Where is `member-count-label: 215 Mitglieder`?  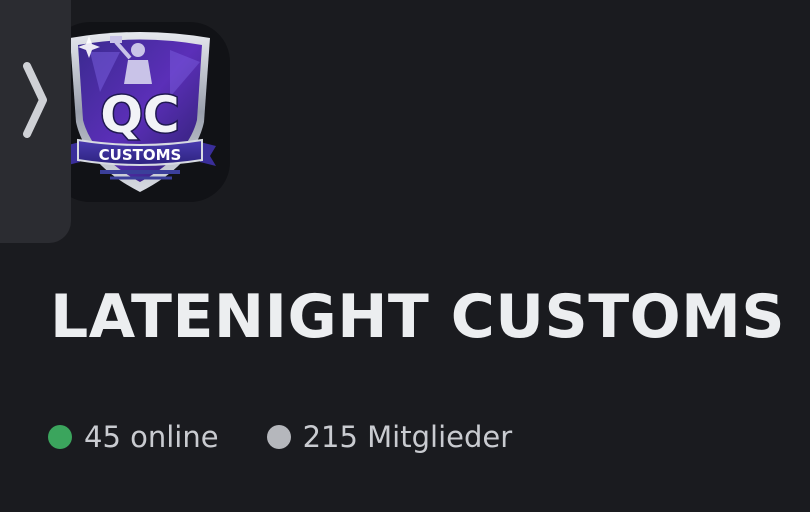
member-count-label: 215 Mitglieder is located at coordinates (407, 437).